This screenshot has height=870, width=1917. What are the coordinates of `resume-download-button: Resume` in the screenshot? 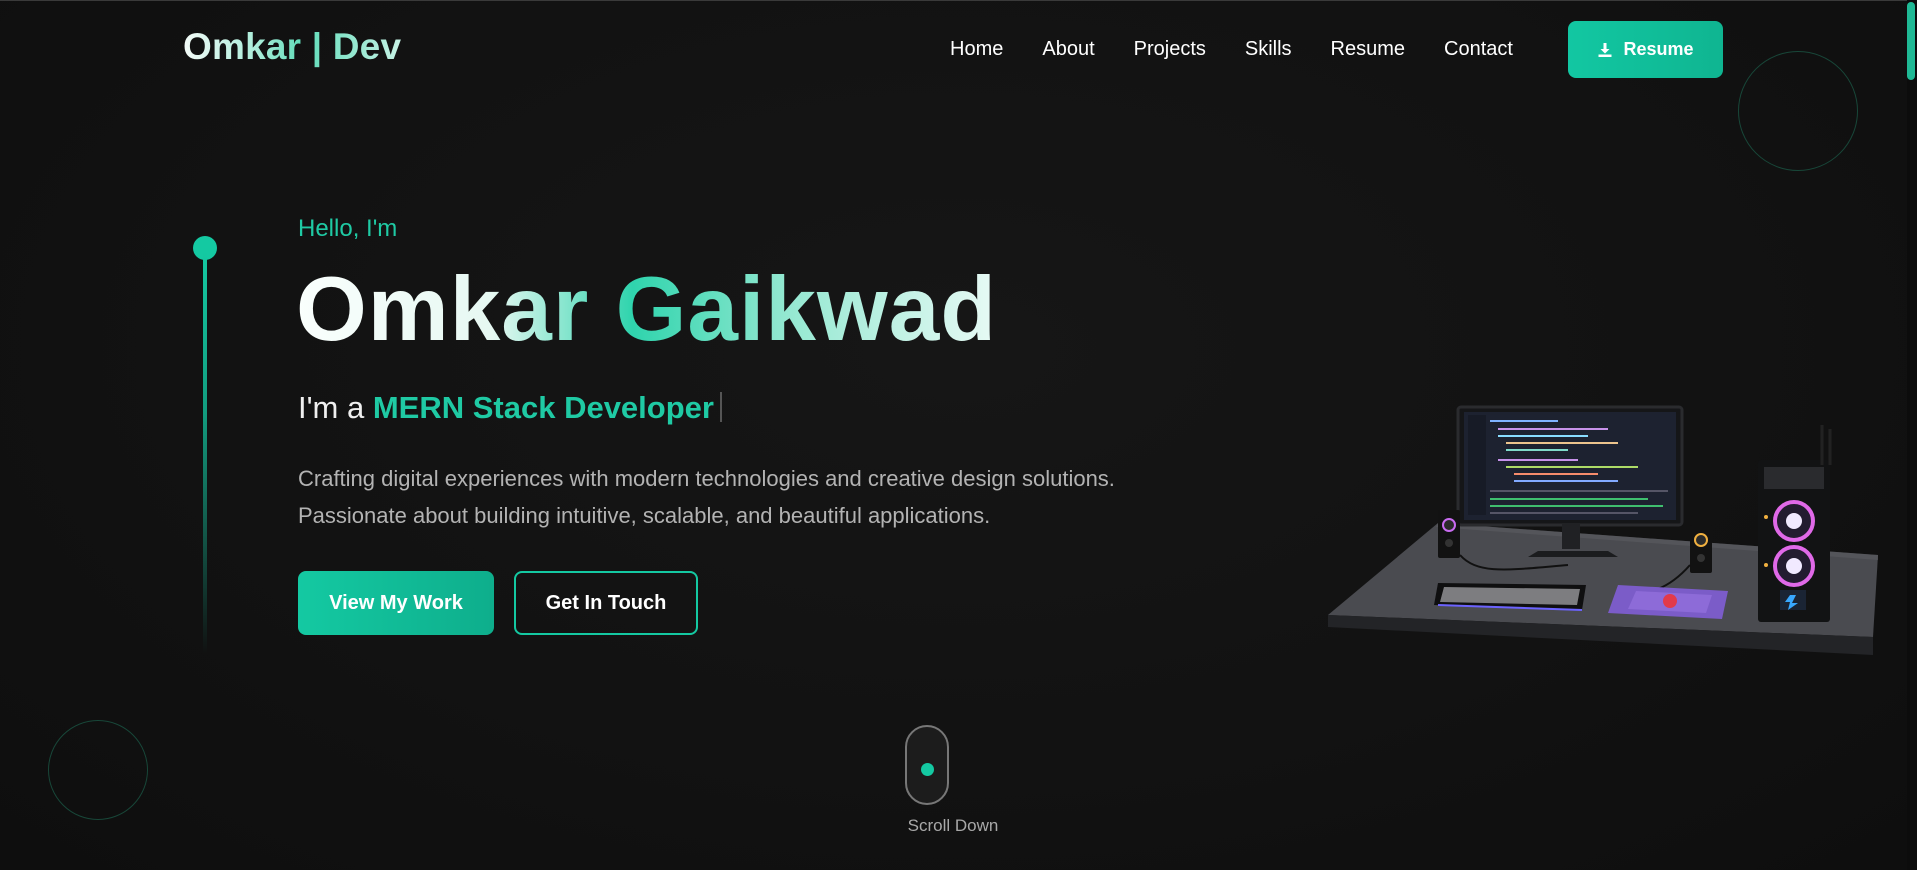 It's located at (1645, 49).